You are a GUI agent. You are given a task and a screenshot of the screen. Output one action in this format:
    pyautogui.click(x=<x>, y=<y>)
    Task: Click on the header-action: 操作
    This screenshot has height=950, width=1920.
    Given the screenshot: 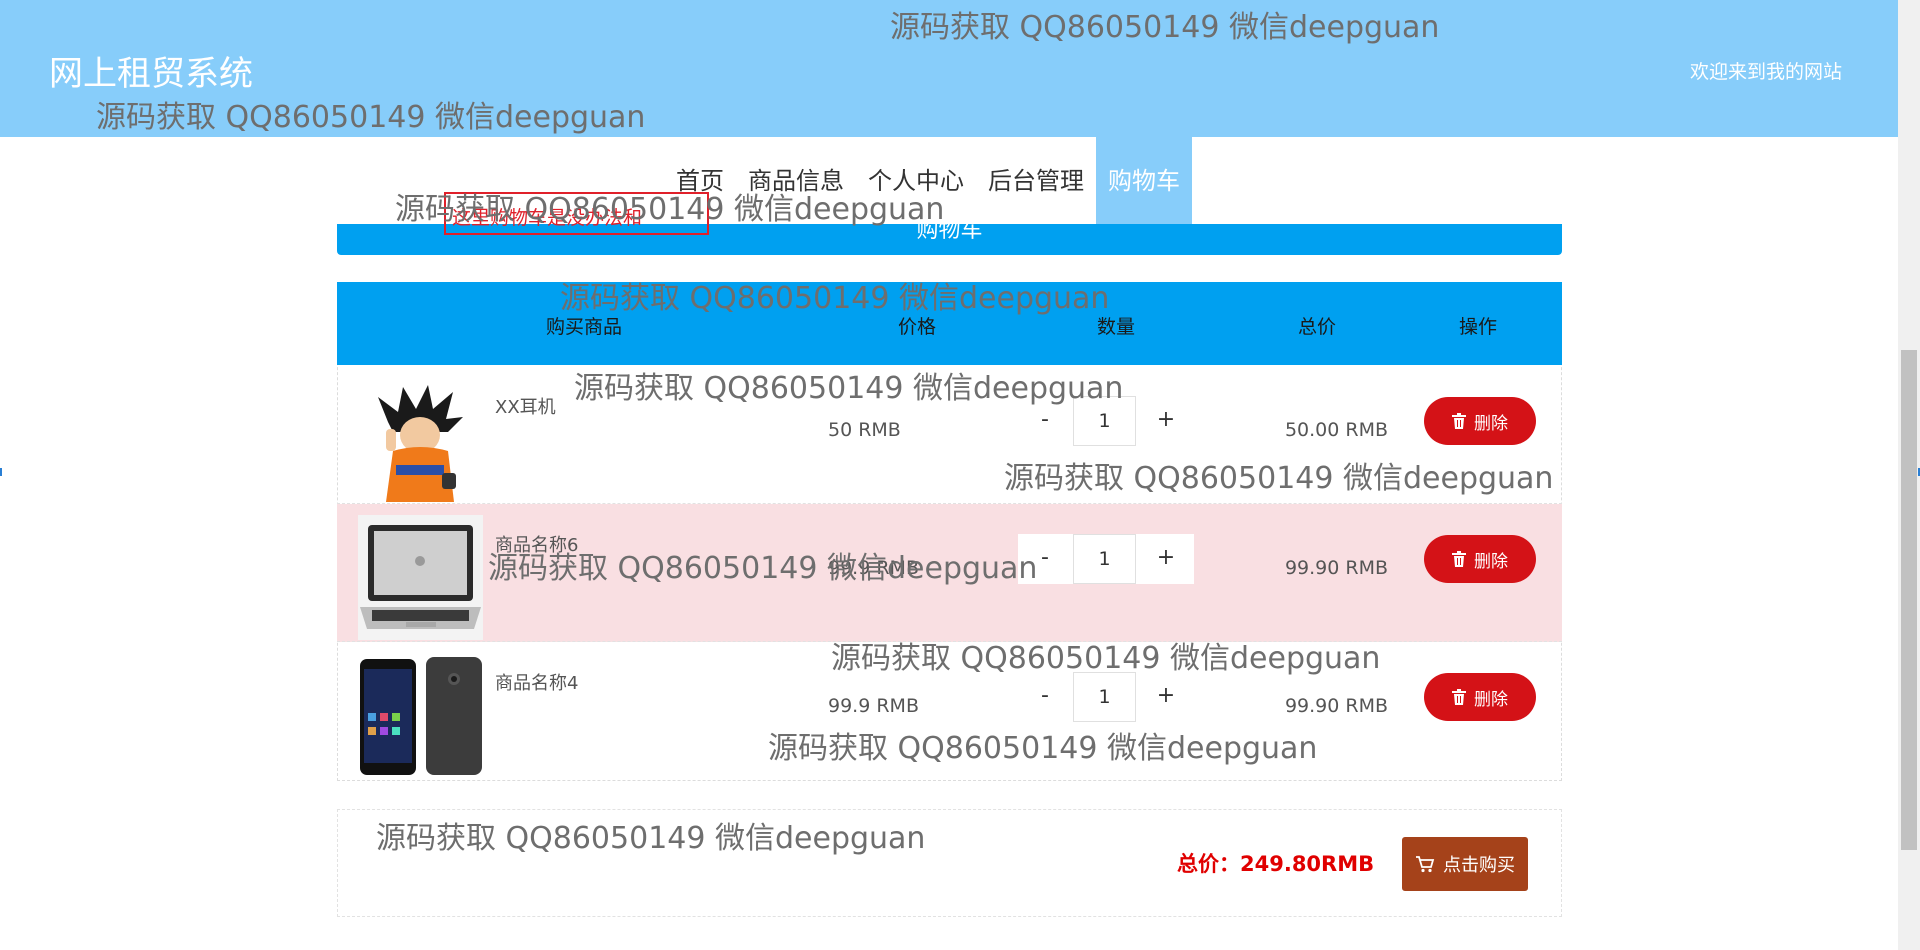 What is the action you would take?
    pyautogui.click(x=1478, y=327)
    